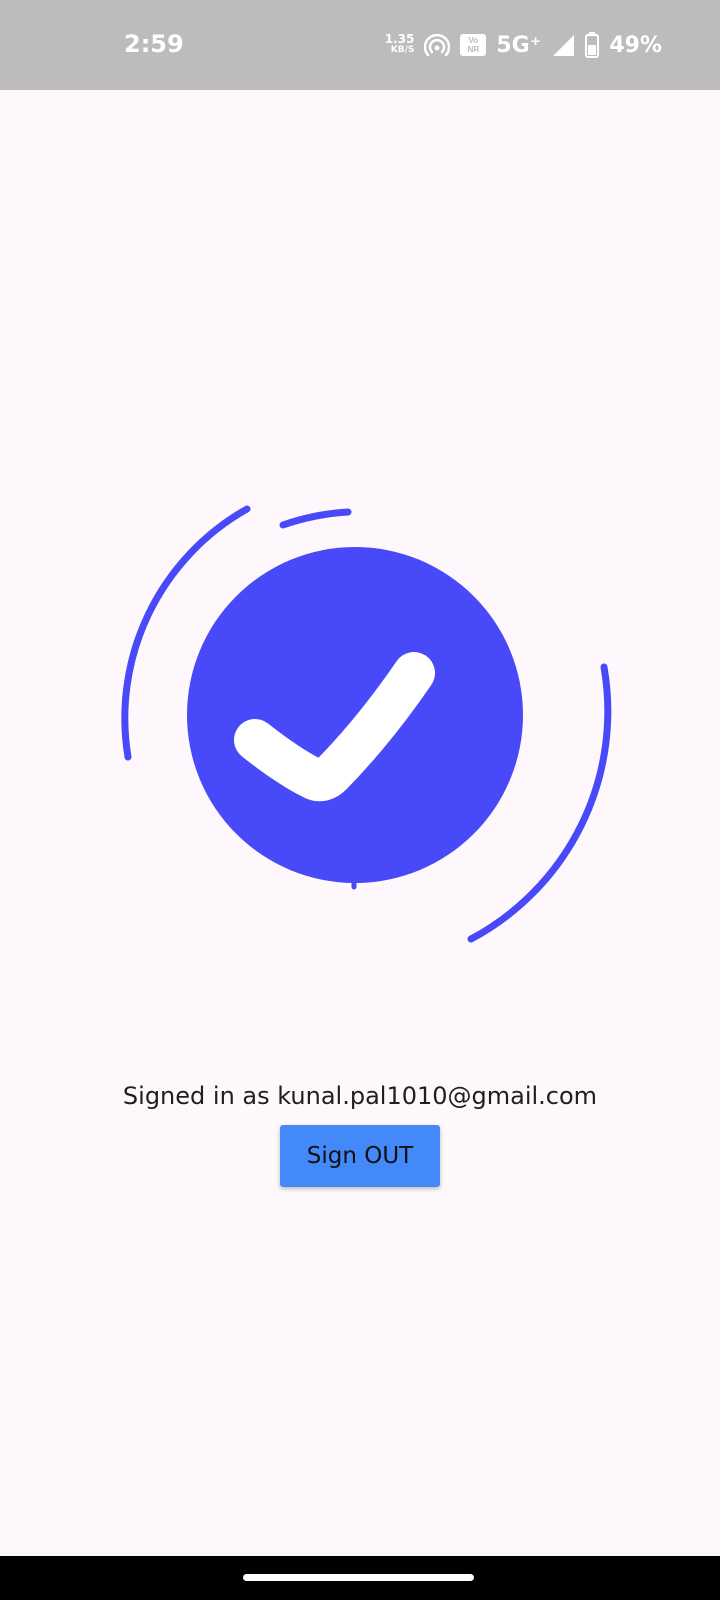  I want to click on navigation-bar, so click(360, 1578).